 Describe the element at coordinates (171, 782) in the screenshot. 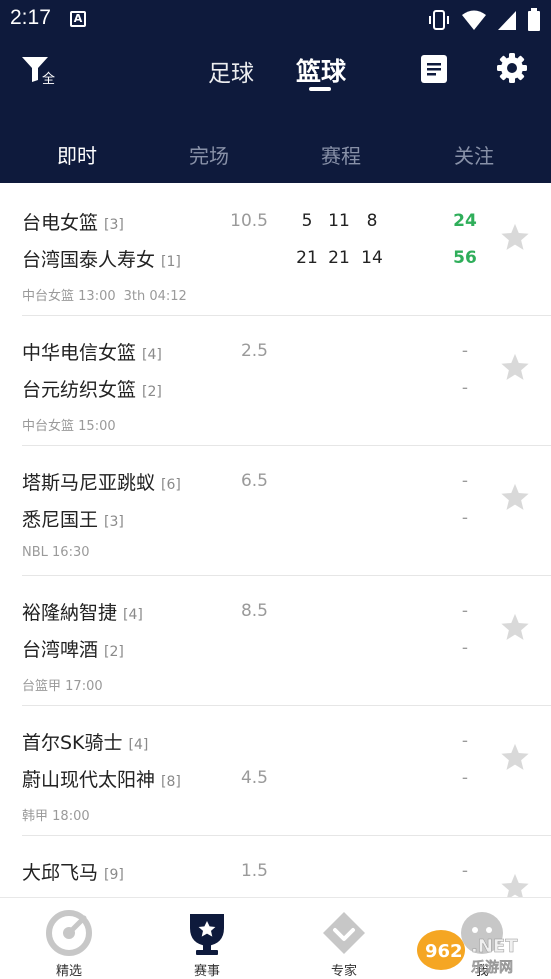

I see `away-team-rank: [8]` at that location.